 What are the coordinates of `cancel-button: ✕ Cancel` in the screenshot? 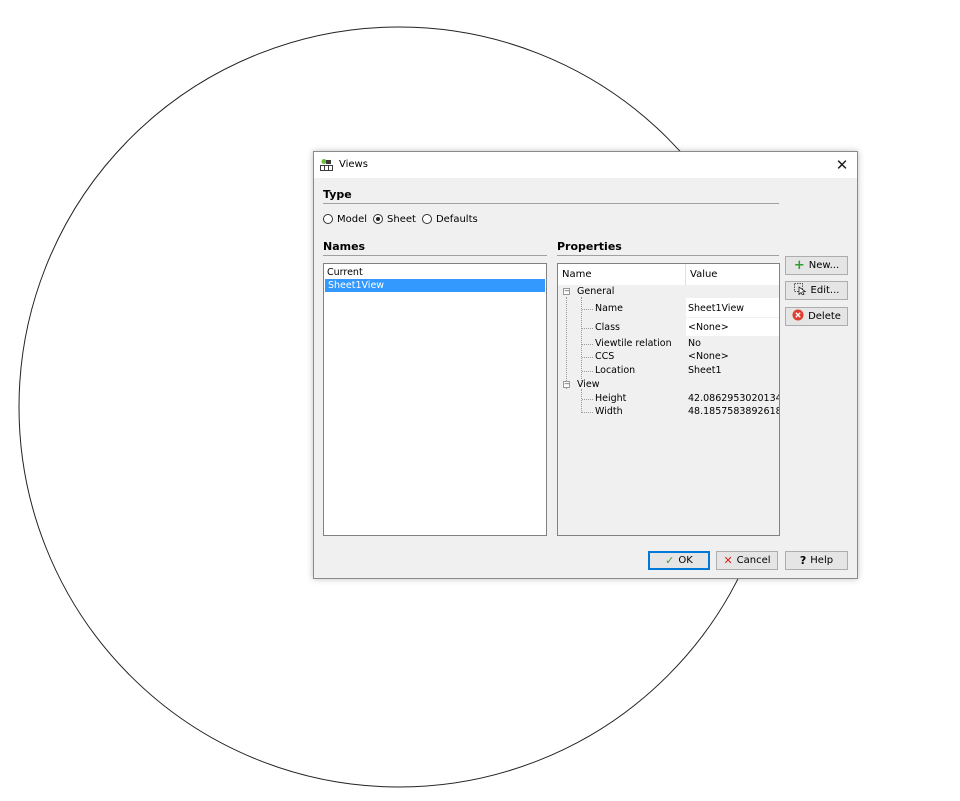 It's located at (747, 560).